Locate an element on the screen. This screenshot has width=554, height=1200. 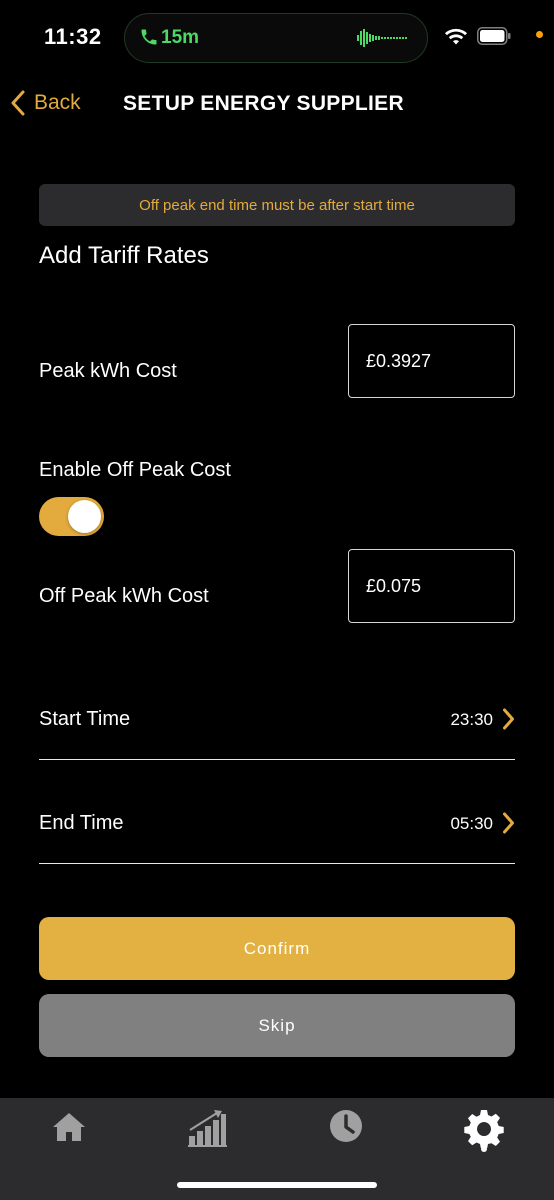
start-time-label: Start Time is located at coordinates (85, 719).